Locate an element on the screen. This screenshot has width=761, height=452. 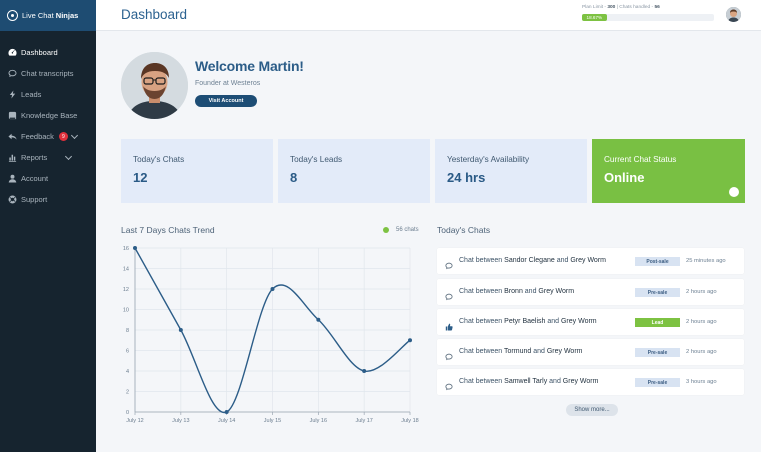
stat-card-todays-chats: Today's Chats 12 is located at coordinates (197, 171).